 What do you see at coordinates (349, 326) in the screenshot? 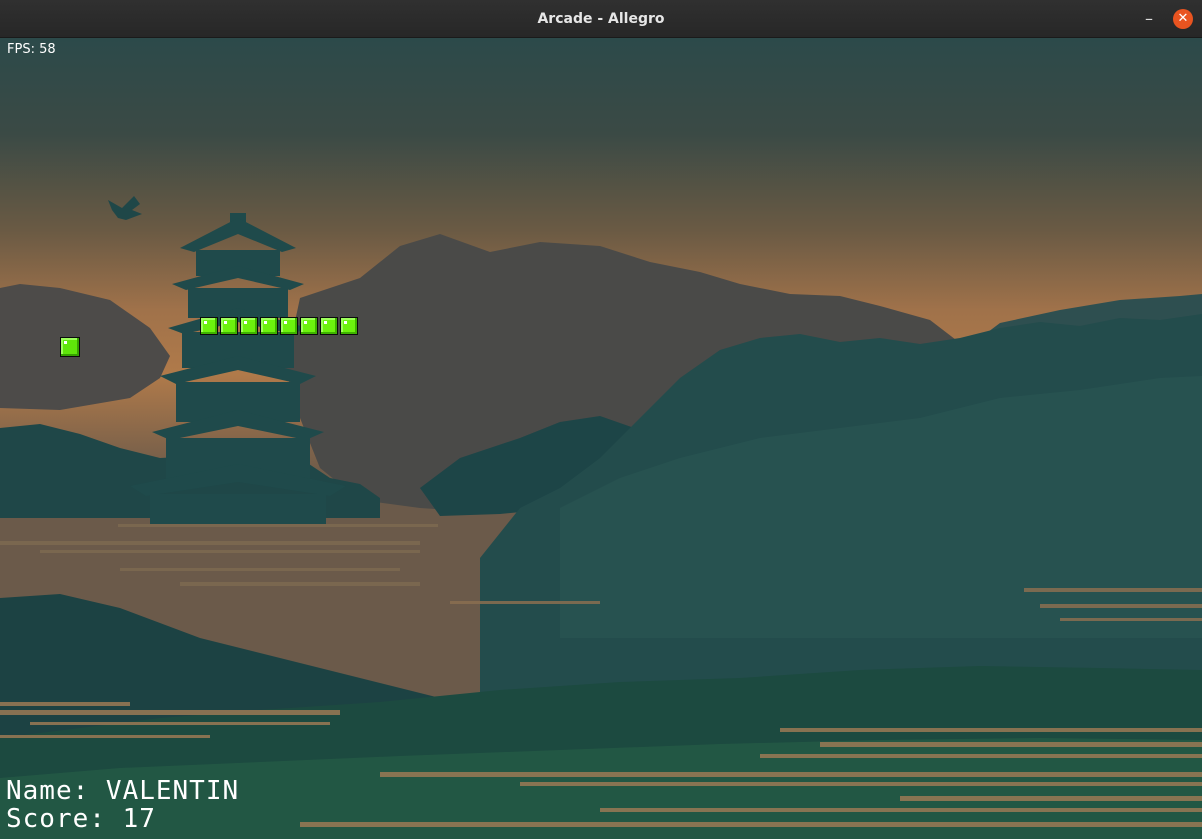
I see `snake-head` at bounding box center [349, 326].